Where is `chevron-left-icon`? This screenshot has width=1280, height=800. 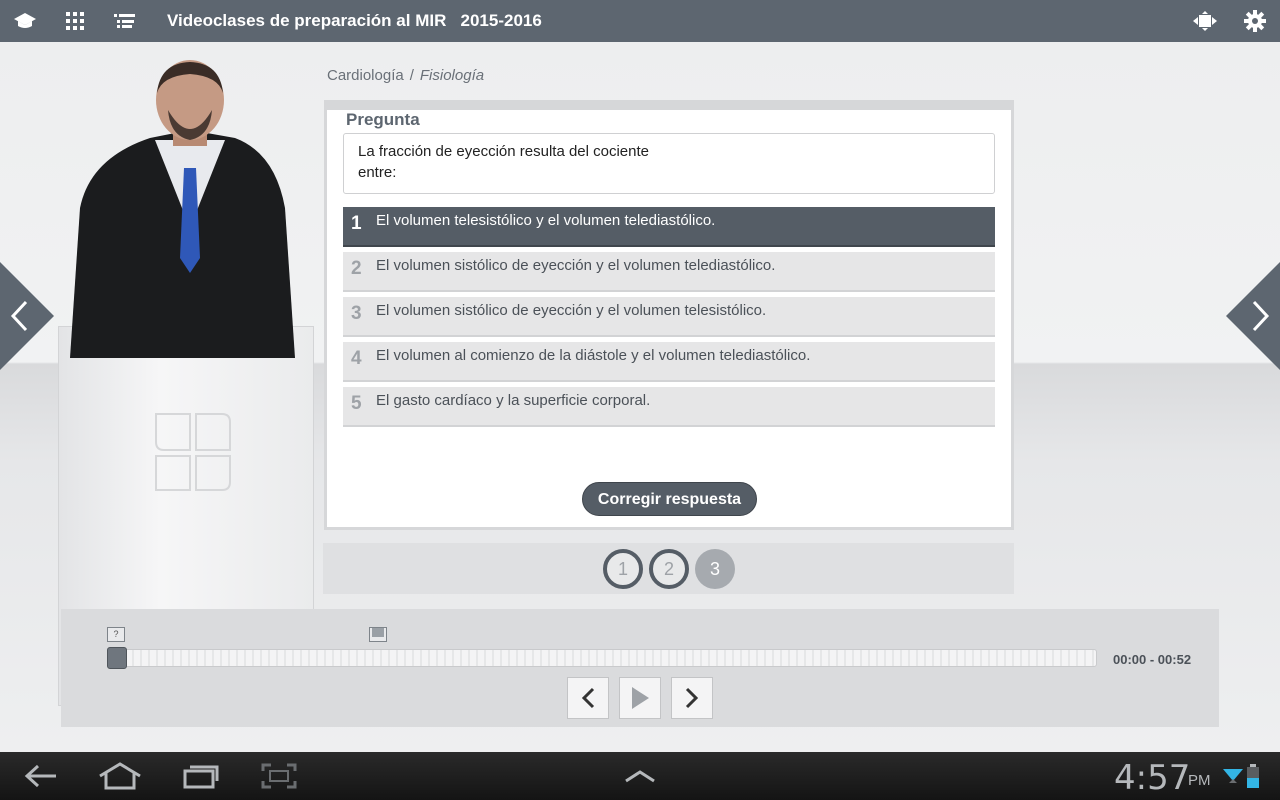
chevron-left-icon is located at coordinates (588, 698).